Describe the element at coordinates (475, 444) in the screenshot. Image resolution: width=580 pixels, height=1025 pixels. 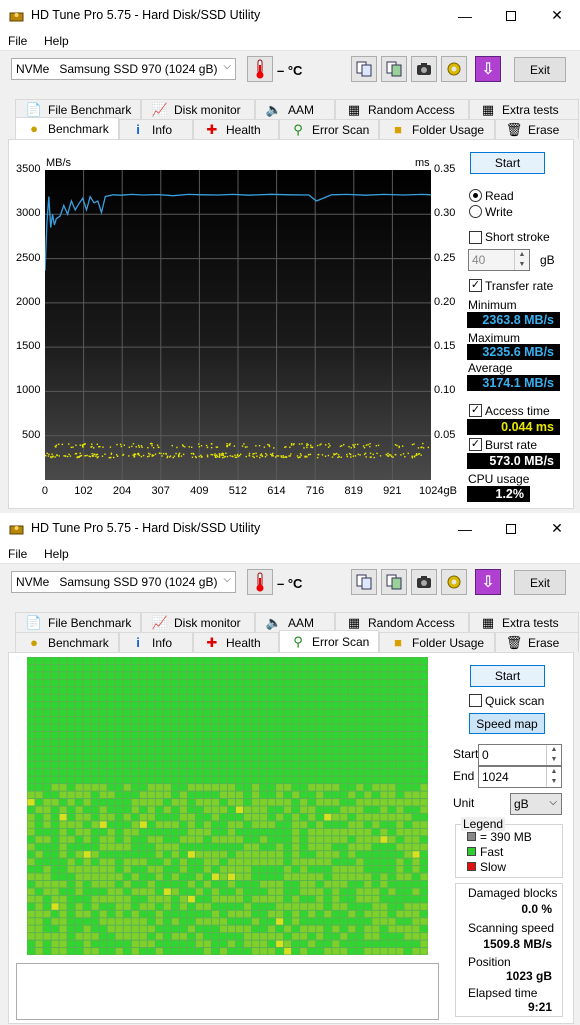
I see `burst-rate-checkbox: ✓` at that location.